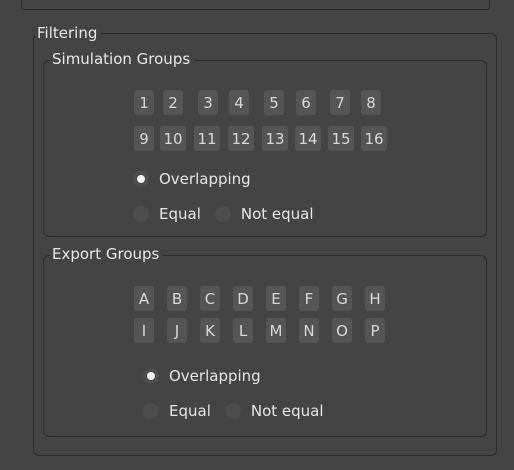 This screenshot has height=470, width=514. Describe the element at coordinates (190, 411) in the screenshot. I see `export-equal-label: Equal` at that location.